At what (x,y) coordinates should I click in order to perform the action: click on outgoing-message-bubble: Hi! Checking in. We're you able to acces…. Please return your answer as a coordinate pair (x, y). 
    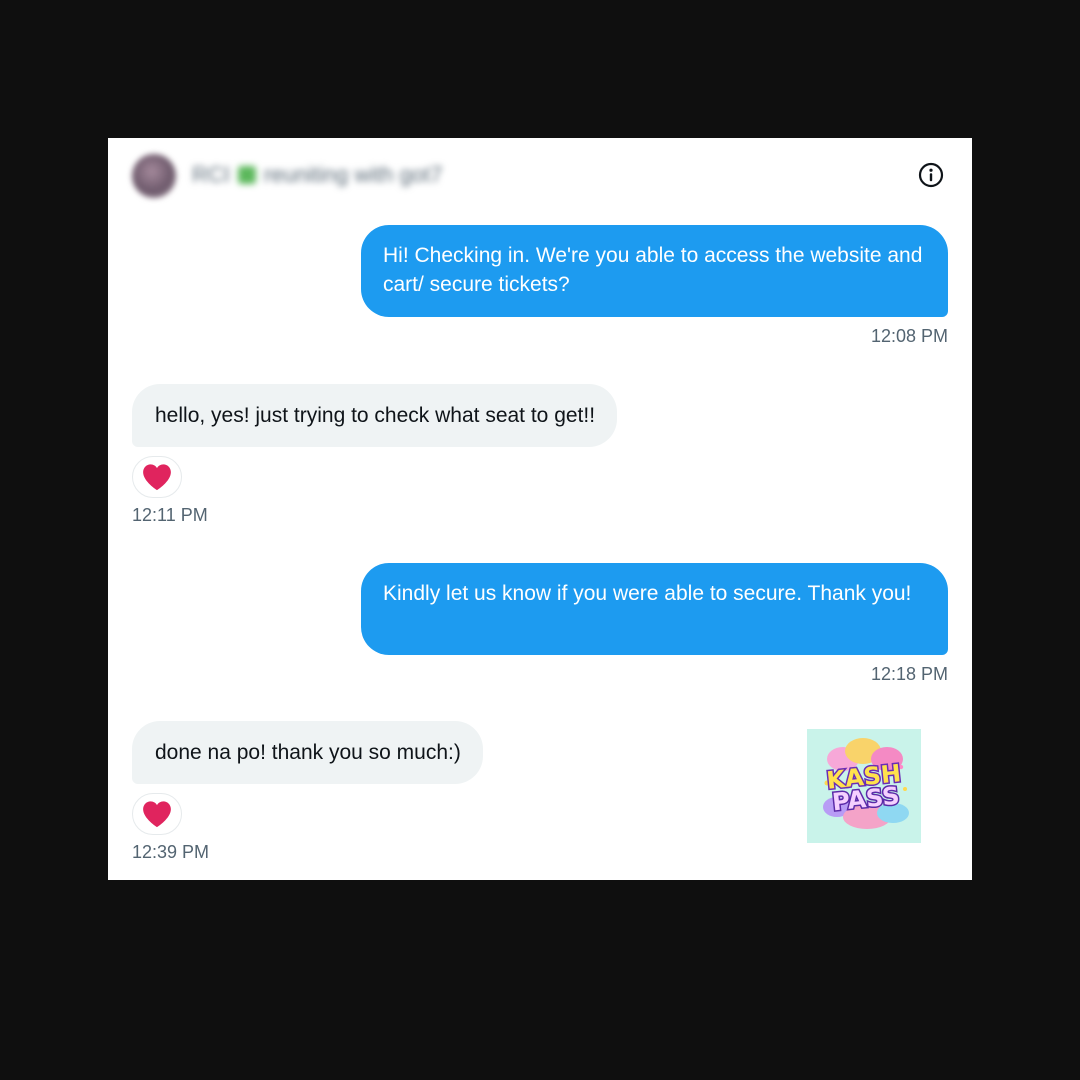
    Looking at the image, I should click on (654, 271).